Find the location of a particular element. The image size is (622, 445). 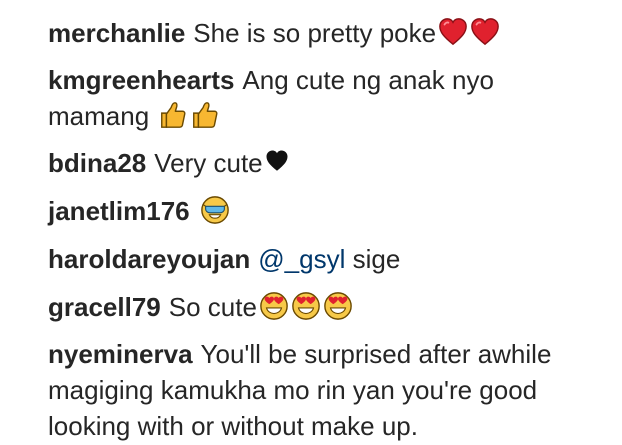

comment-item: merchanlie She is so pretty poke is located at coordinates (328, 33).